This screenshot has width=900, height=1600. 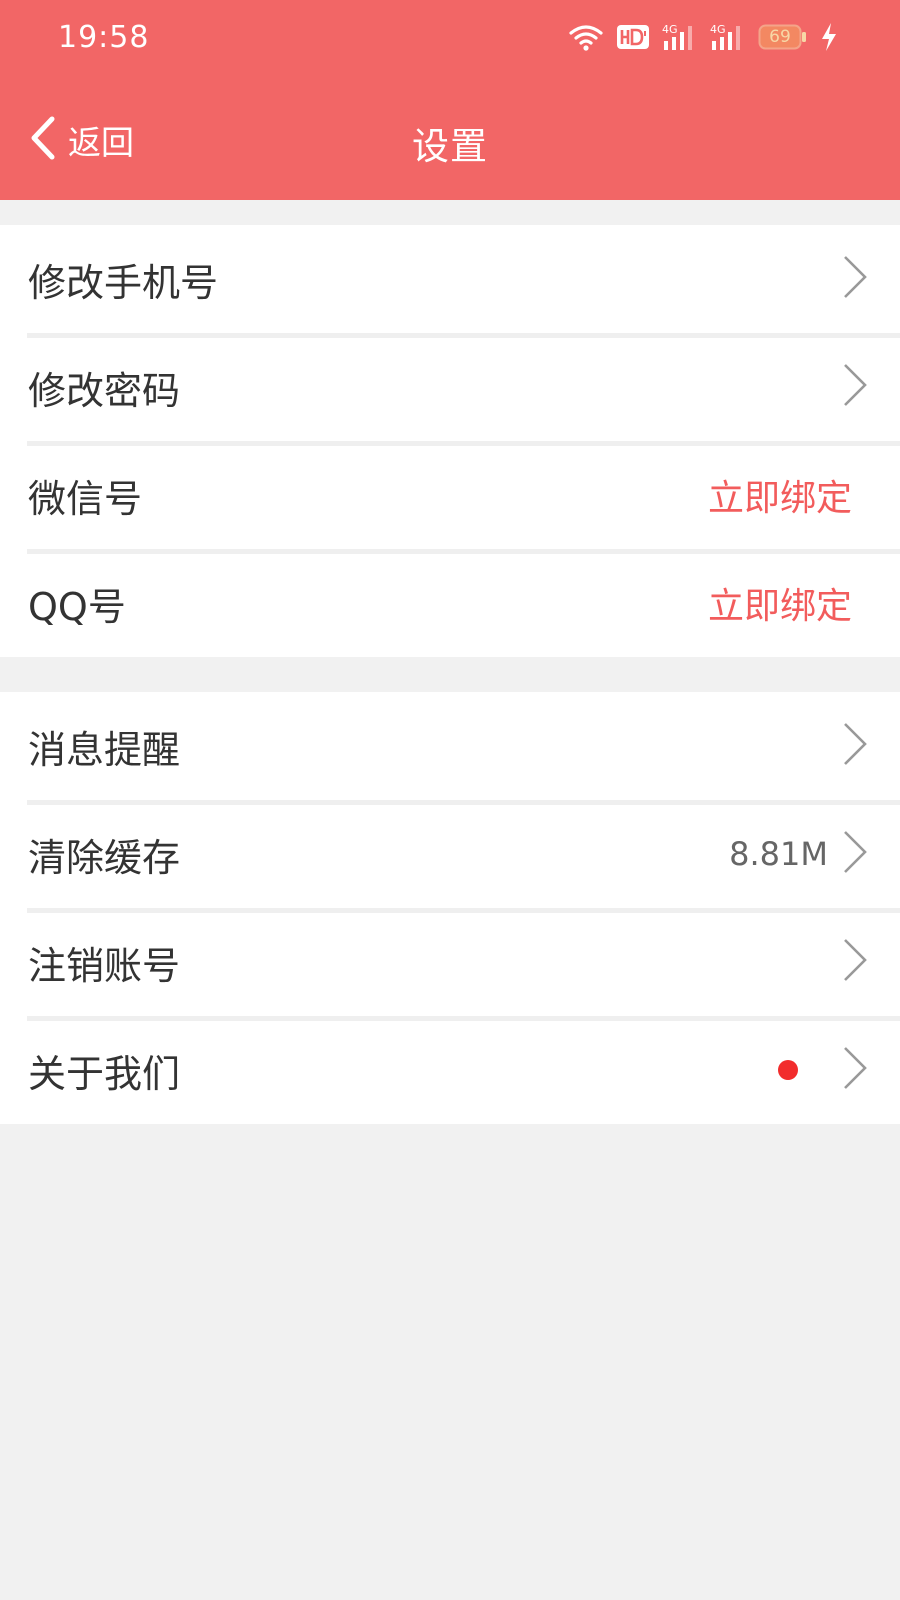 What do you see at coordinates (85, 498) in the screenshot?
I see `row-label: 微信号` at bounding box center [85, 498].